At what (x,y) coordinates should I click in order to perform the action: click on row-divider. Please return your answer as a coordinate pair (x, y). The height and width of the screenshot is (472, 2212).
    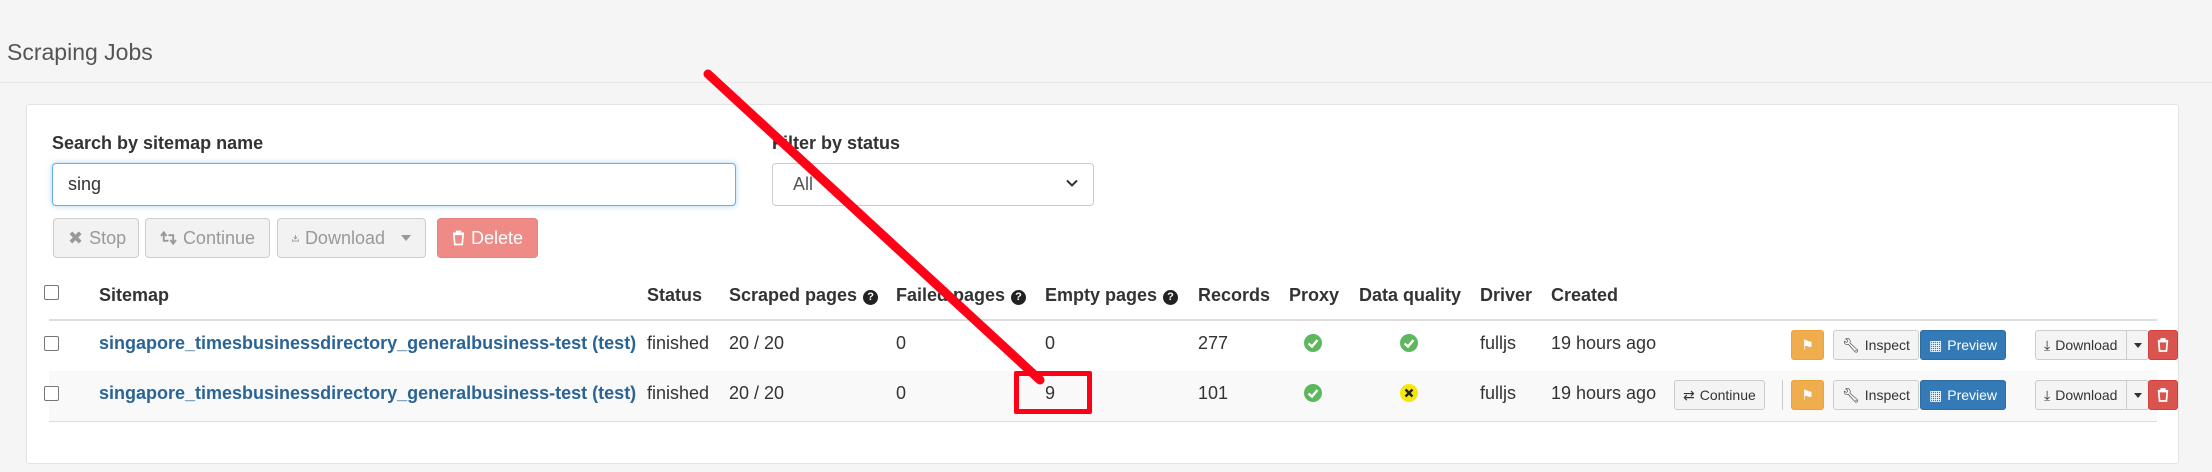
    Looking at the image, I should click on (1103, 421).